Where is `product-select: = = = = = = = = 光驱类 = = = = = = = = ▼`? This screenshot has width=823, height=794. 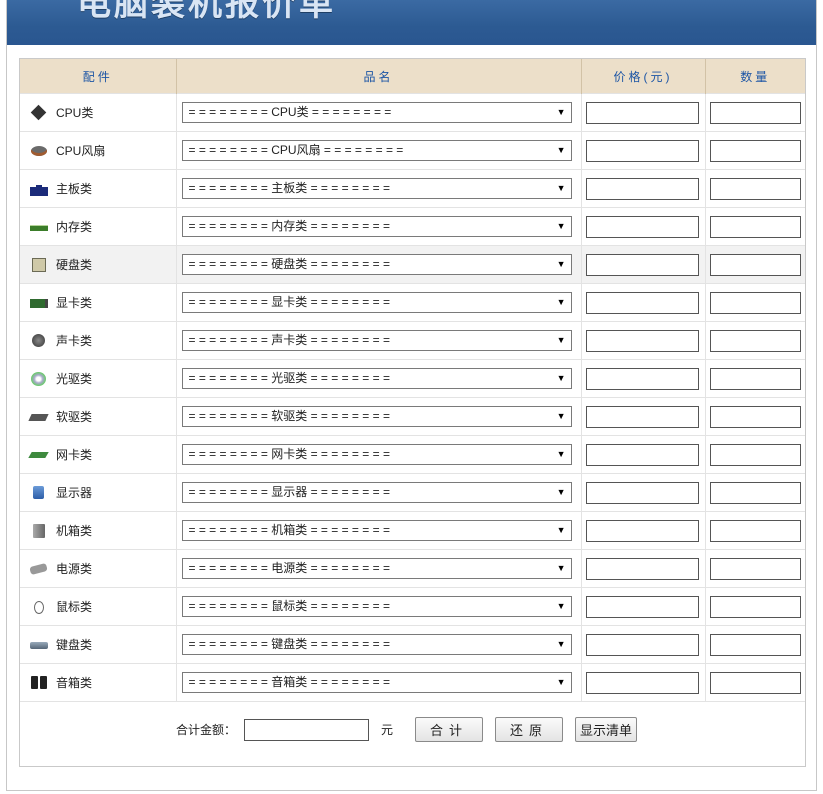 product-select: = = = = = = = = 光驱类 = = = = = = = = ▼ is located at coordinates (376, 378).